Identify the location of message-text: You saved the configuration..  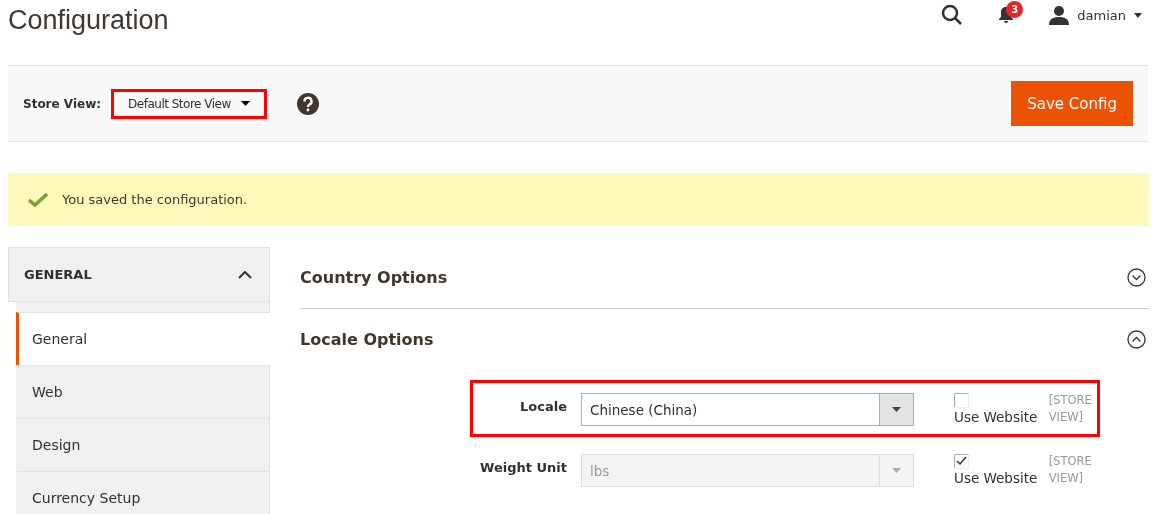
(155, 199).